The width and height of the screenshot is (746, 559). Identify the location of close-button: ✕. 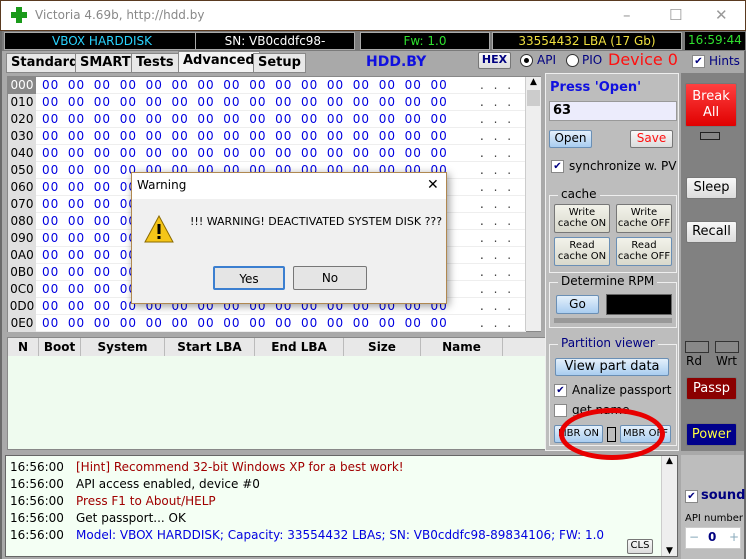
(721, 15).